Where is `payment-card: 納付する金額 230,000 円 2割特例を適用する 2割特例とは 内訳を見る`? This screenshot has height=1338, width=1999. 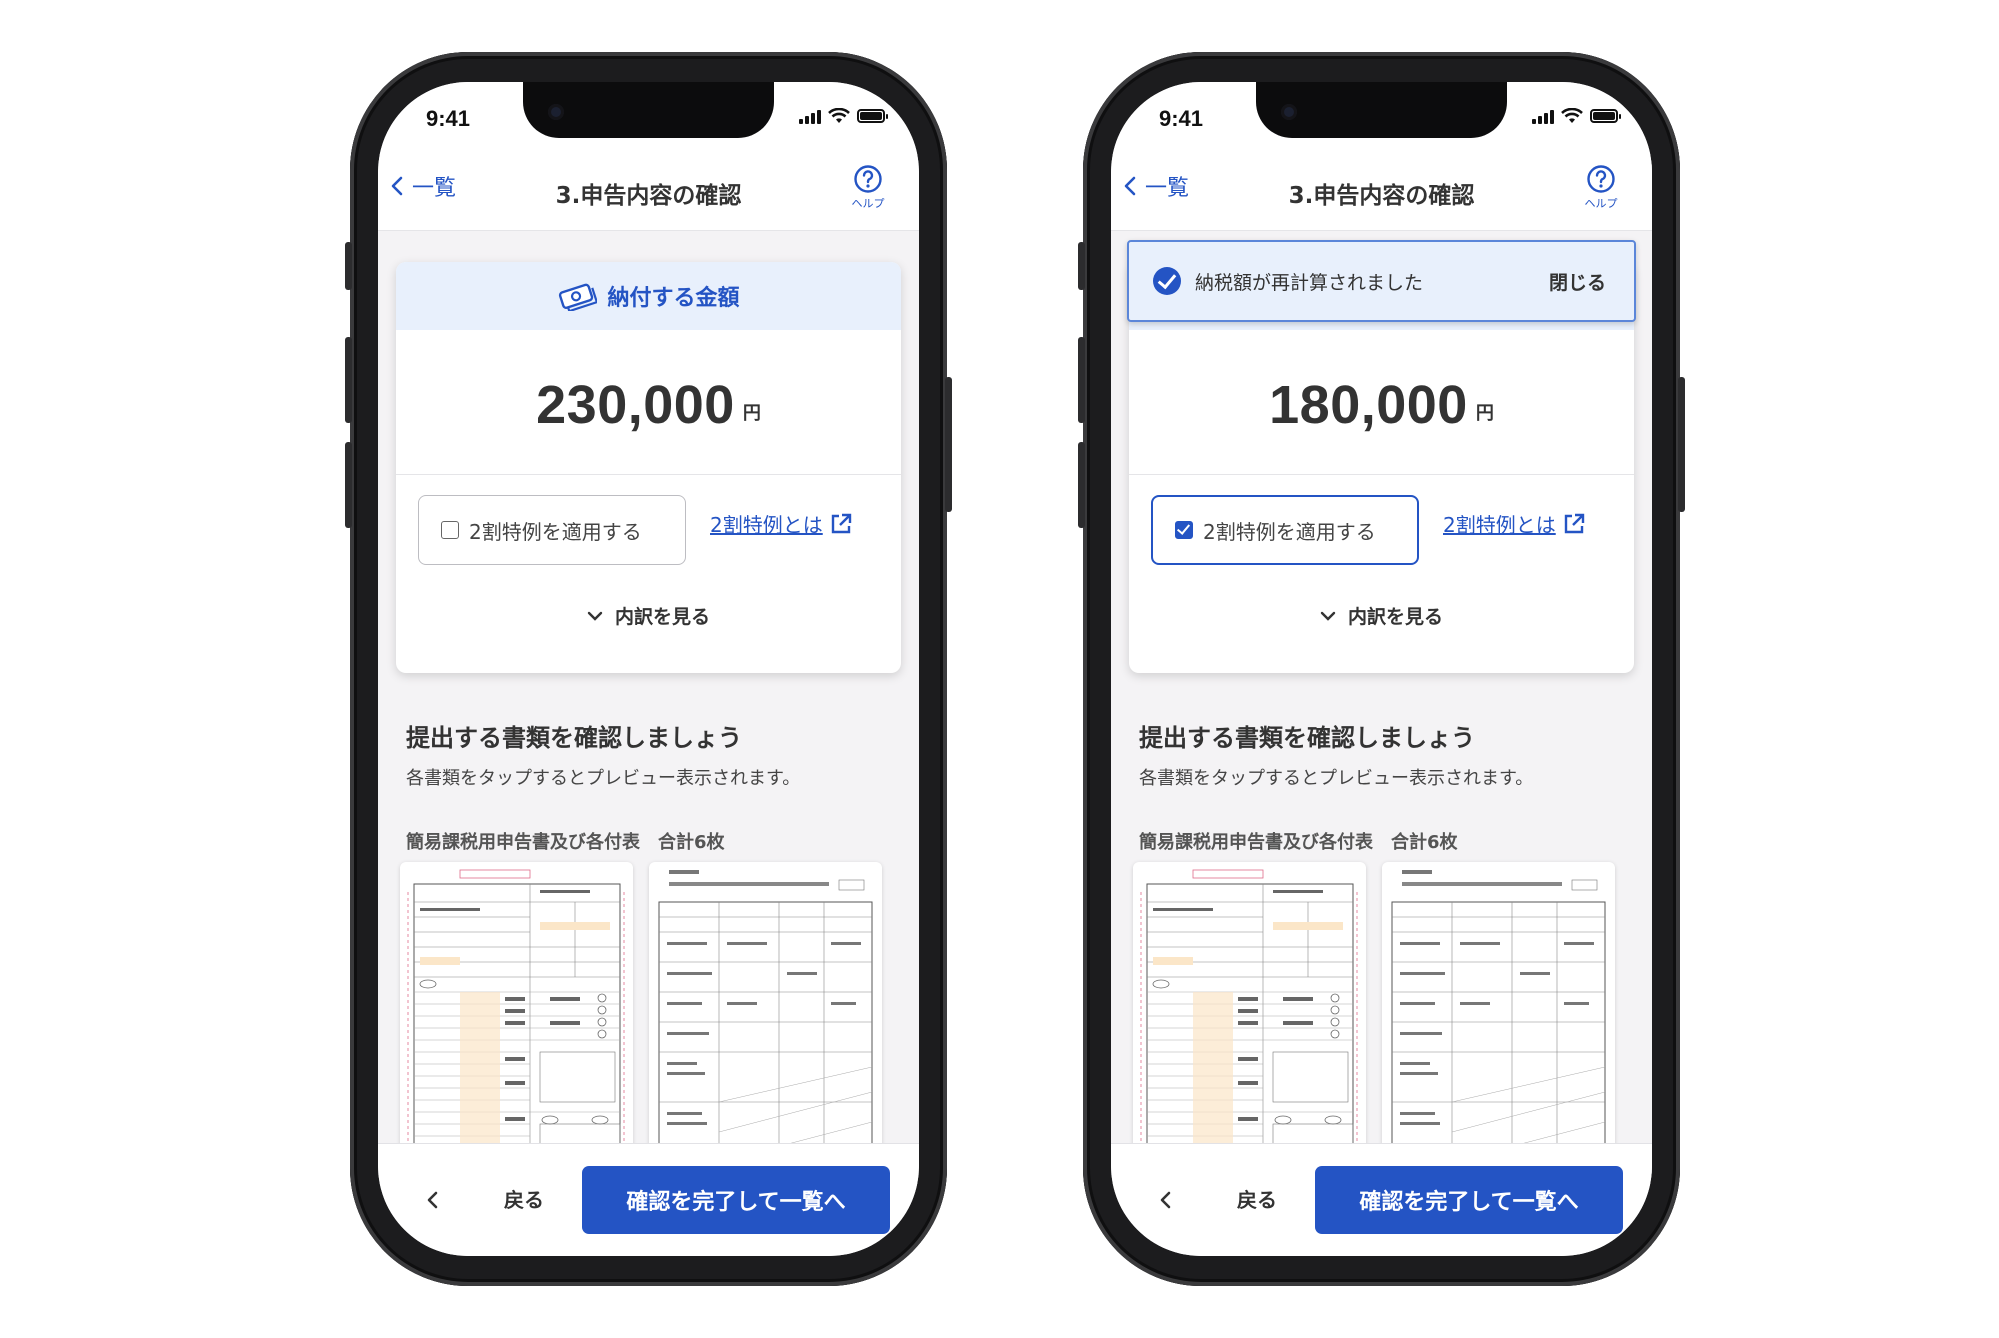 payment-card: 納付する金額 230,000 円 2割特例を適用する 2割特例とは 内訳を見る is located at coordinates (648, 467).